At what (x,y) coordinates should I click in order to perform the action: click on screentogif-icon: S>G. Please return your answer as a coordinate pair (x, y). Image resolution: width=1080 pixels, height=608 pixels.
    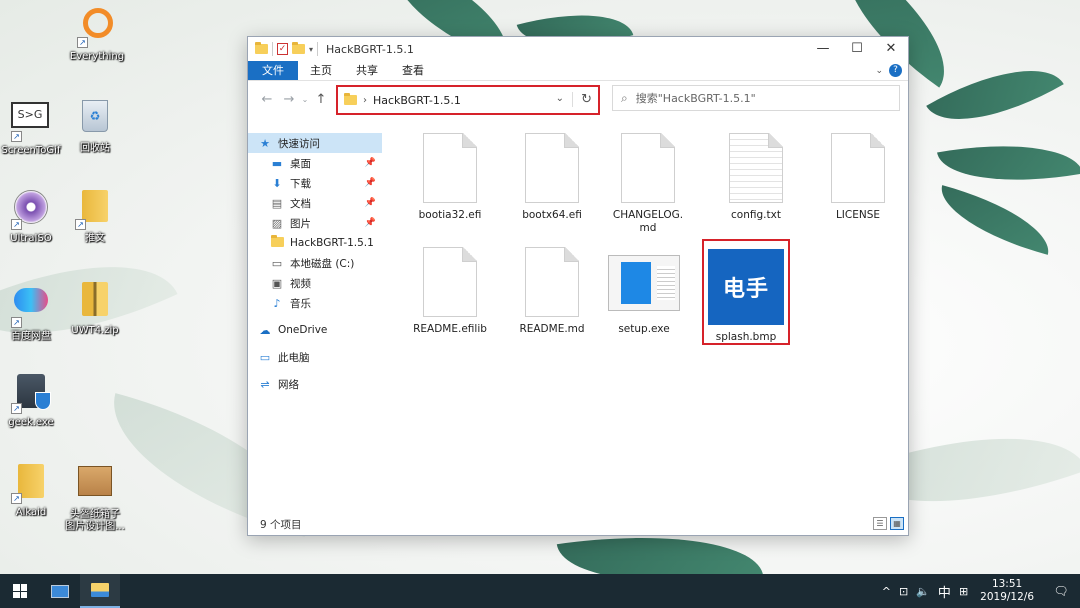
    Looking at the image, I should click on (30, 115).